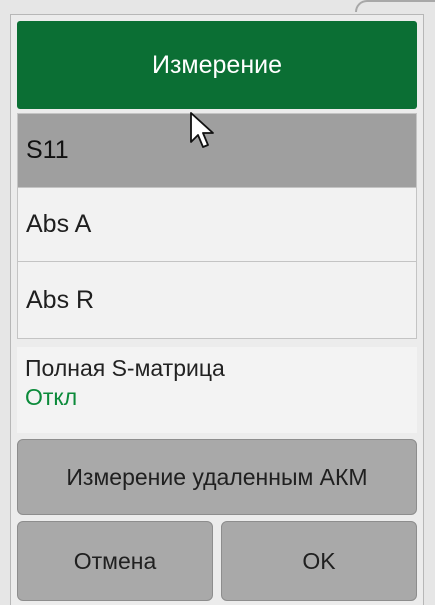 The height and width of the screenshot is (605, 435). What do you see at coordinates (395, 6) in the screenshot?
I see `window-edge` at bounding box center [395, 6].